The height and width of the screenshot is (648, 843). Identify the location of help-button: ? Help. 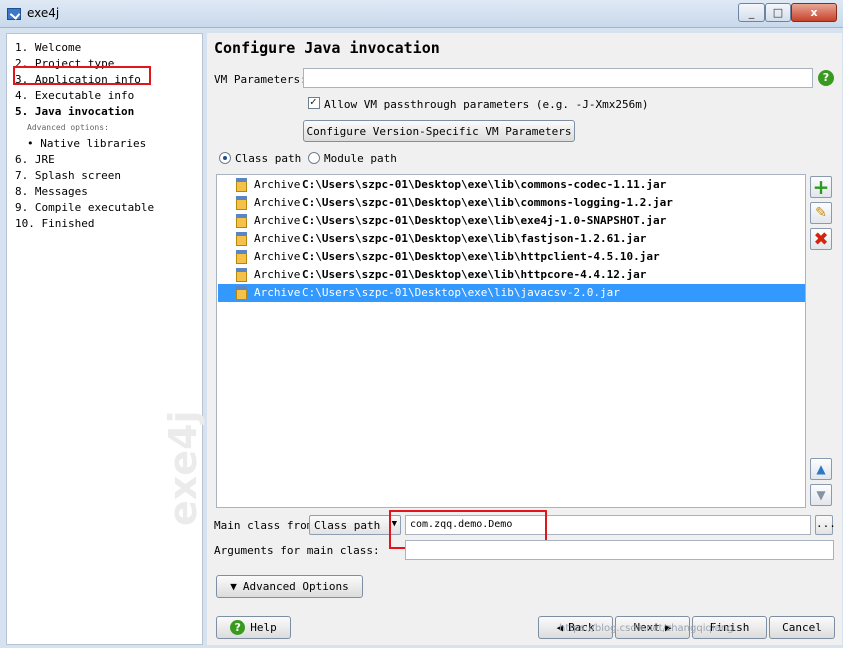
(253, 627).